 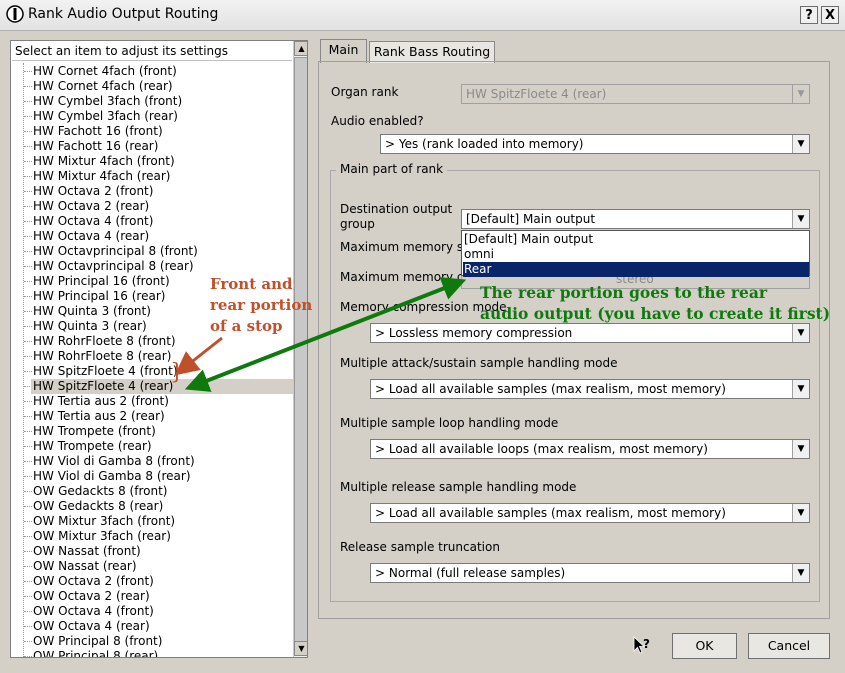 I want to click on green-double-arrow, so click(x=325, y=334).